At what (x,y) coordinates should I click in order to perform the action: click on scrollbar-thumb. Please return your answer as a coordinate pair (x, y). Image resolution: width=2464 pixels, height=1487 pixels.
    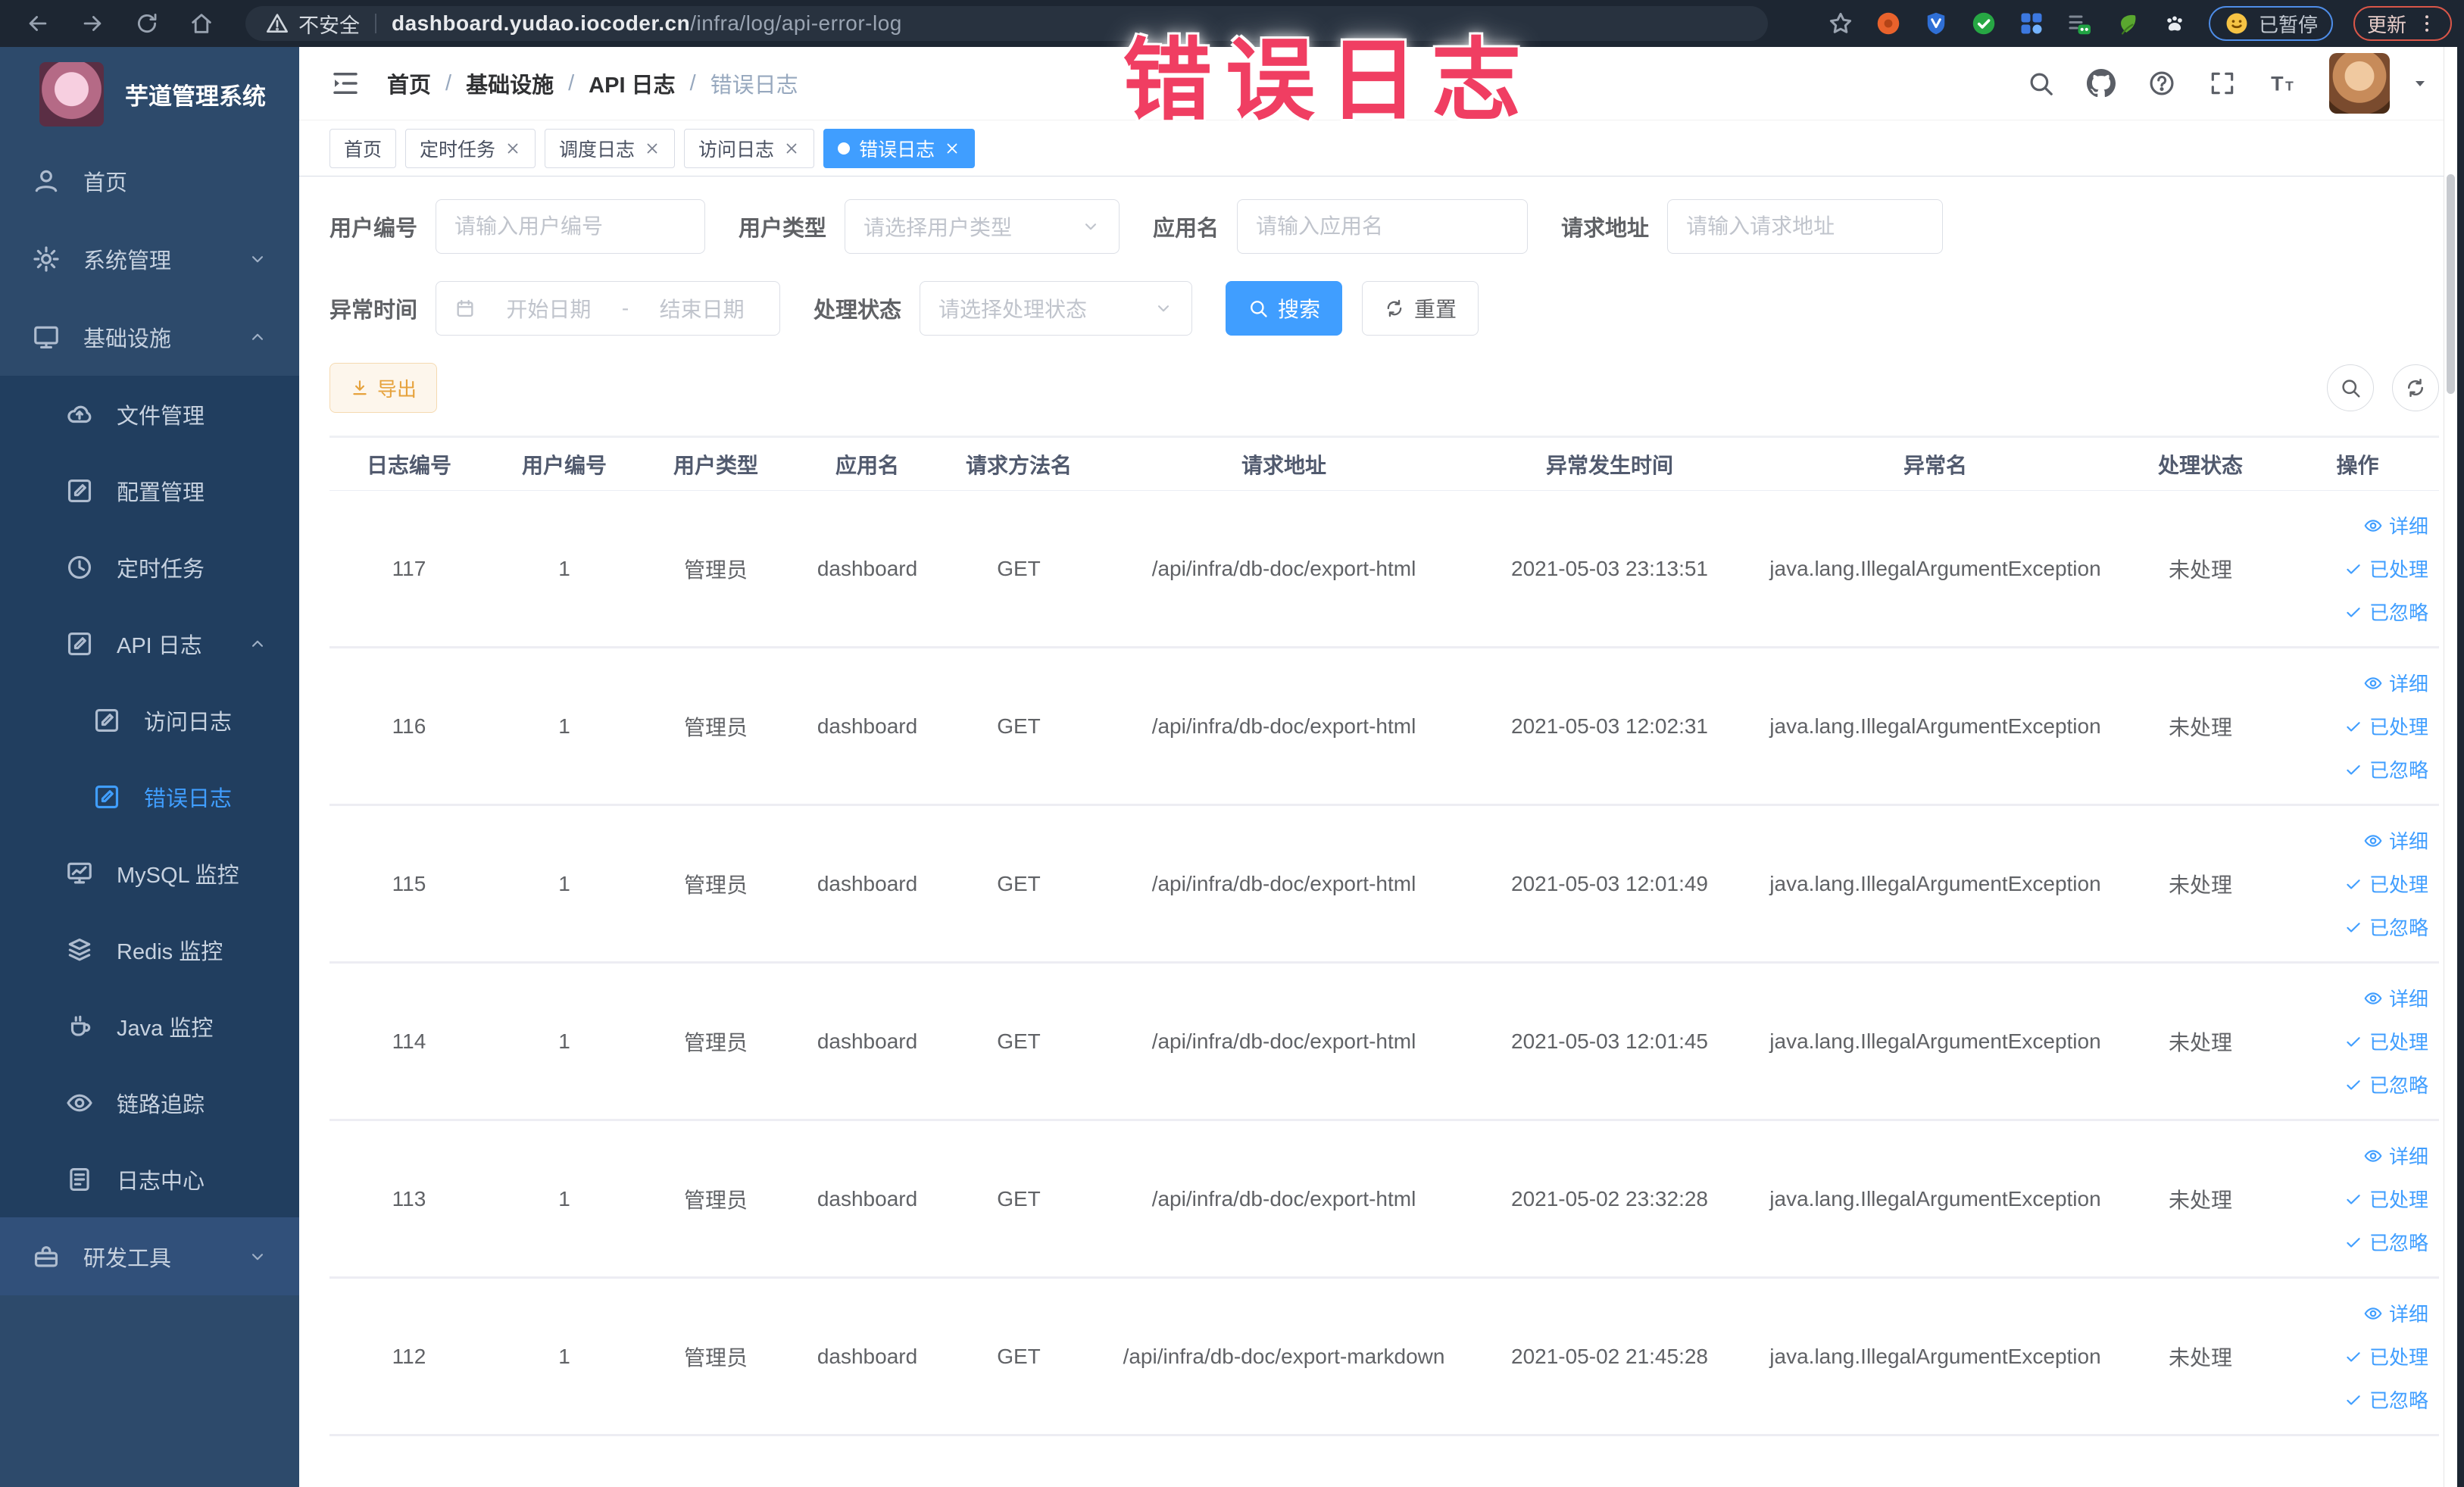
    Looking at the image, I should click on (2451, 284).